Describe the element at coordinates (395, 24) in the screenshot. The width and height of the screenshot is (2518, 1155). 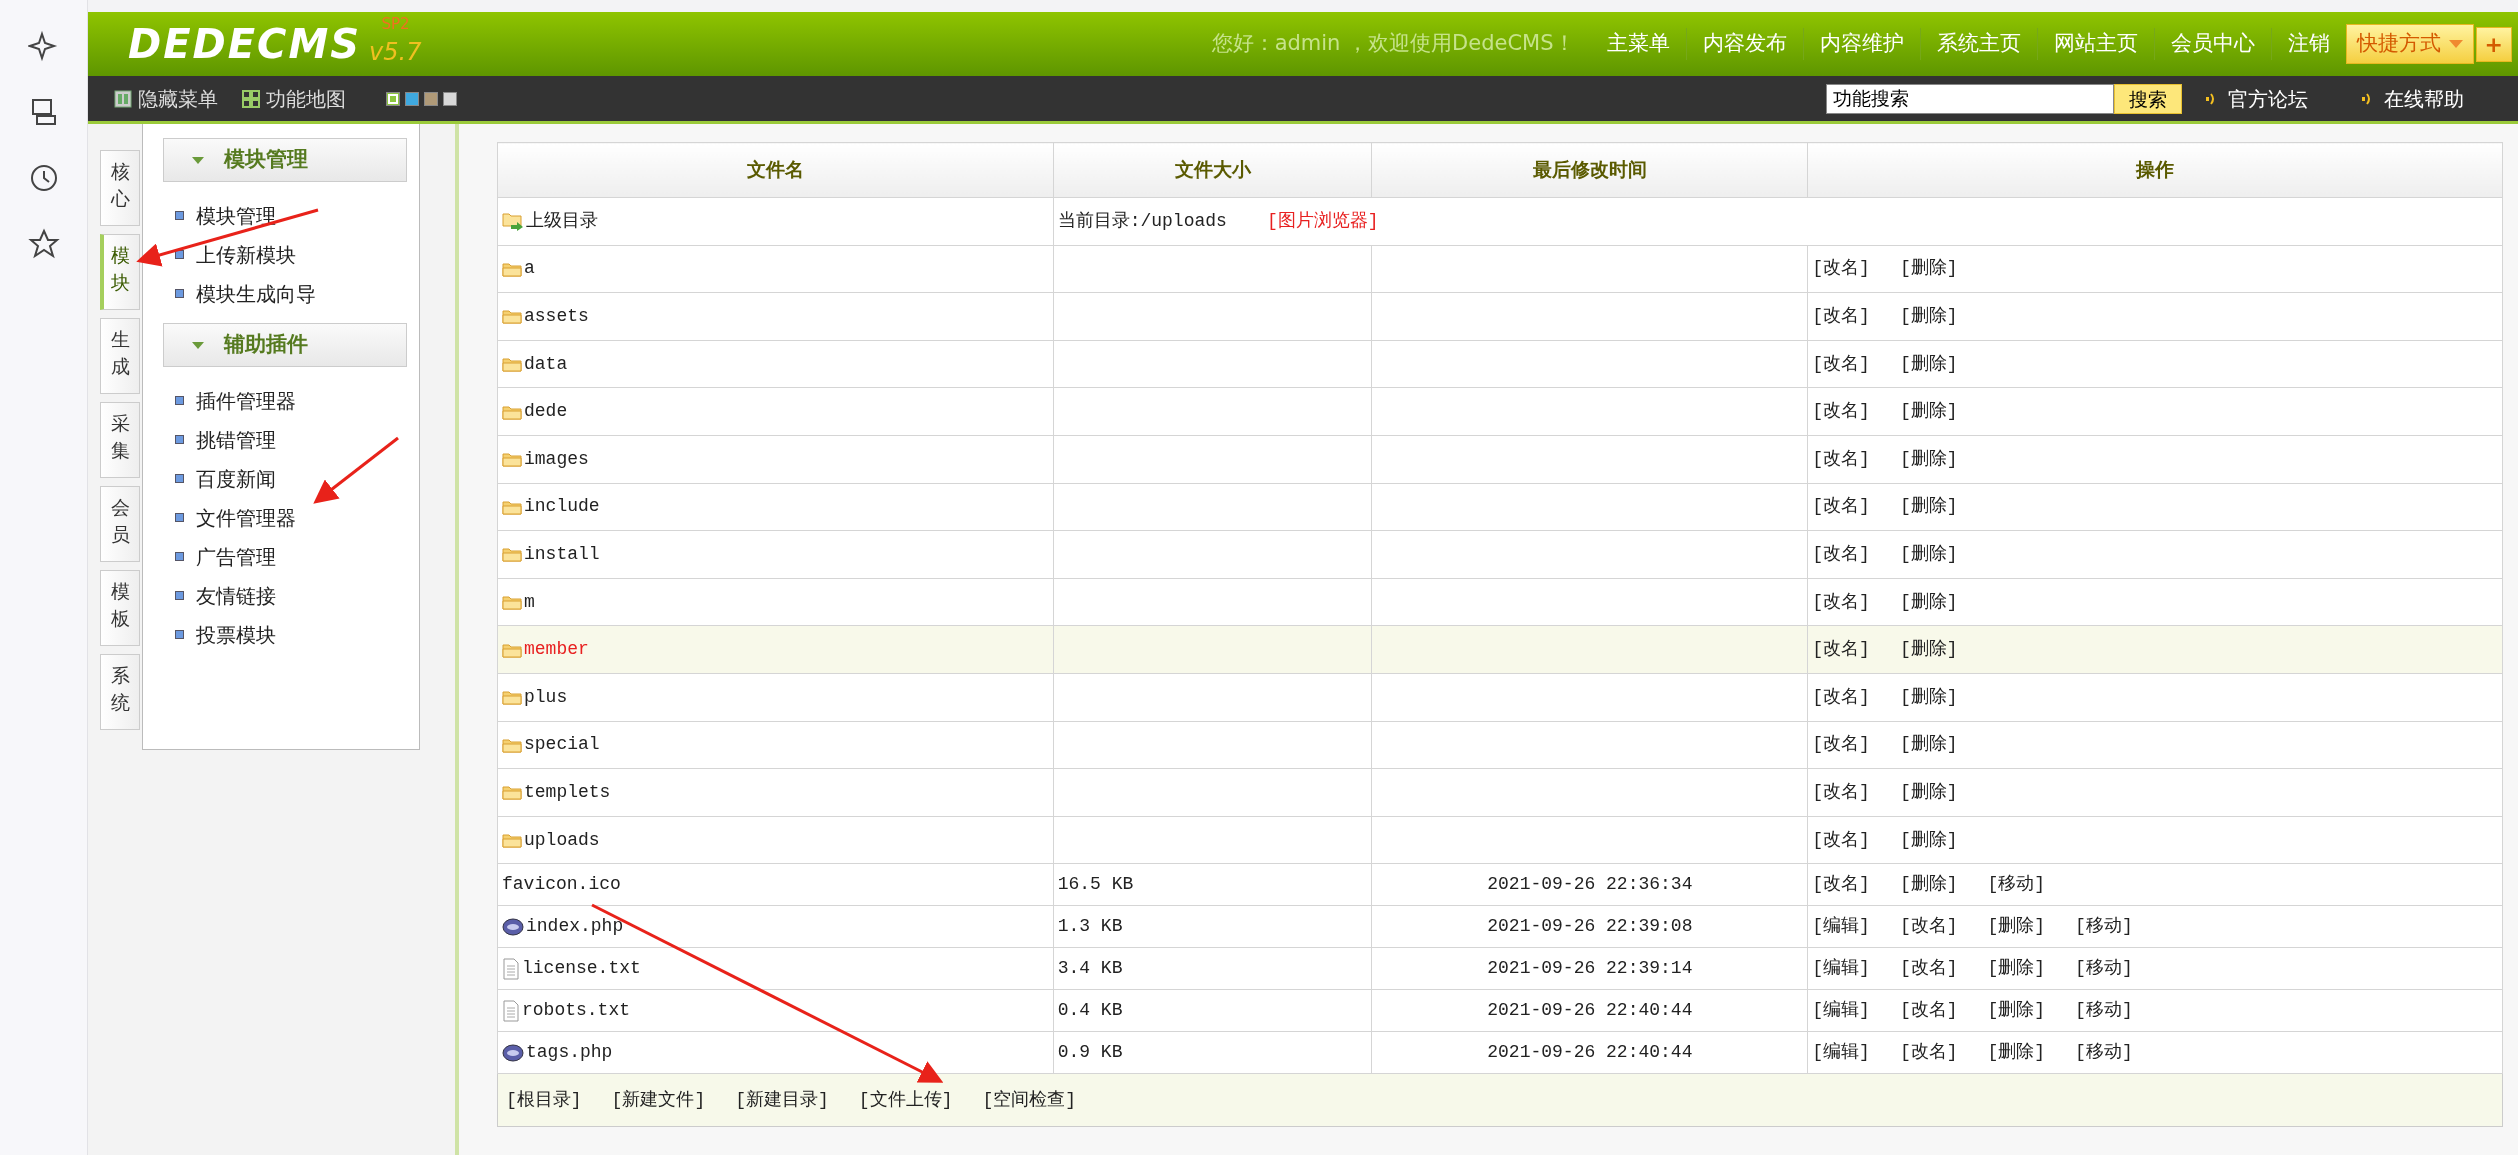
I see `edition-label: SP2` at that location.